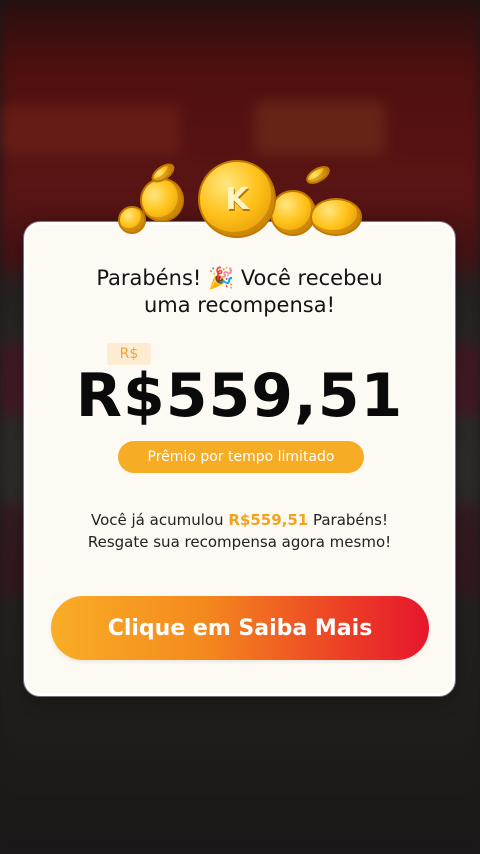 The width and height of the screenshot is (480, 854). I want to click on headline-line-1: Parabéns! 🎉 Você recebeu, so click(239, 278).